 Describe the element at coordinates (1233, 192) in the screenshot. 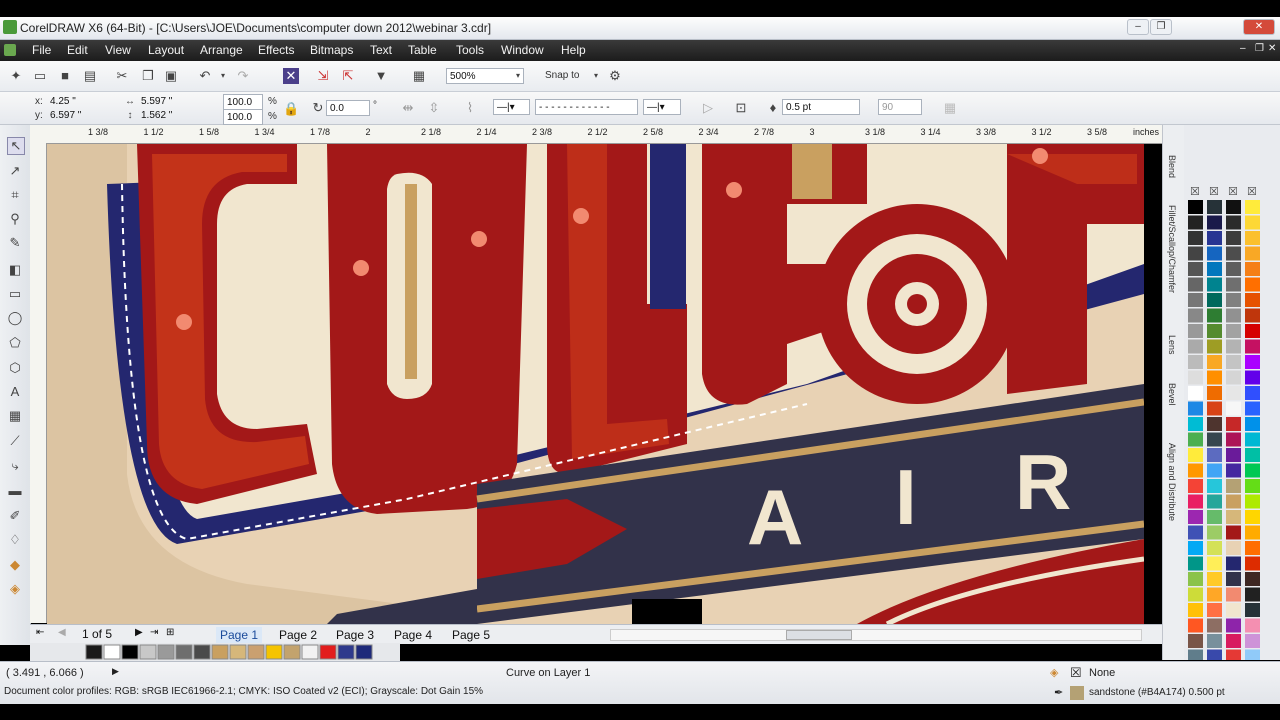

I see `no-color-swatch-icon: ☒` at that location.